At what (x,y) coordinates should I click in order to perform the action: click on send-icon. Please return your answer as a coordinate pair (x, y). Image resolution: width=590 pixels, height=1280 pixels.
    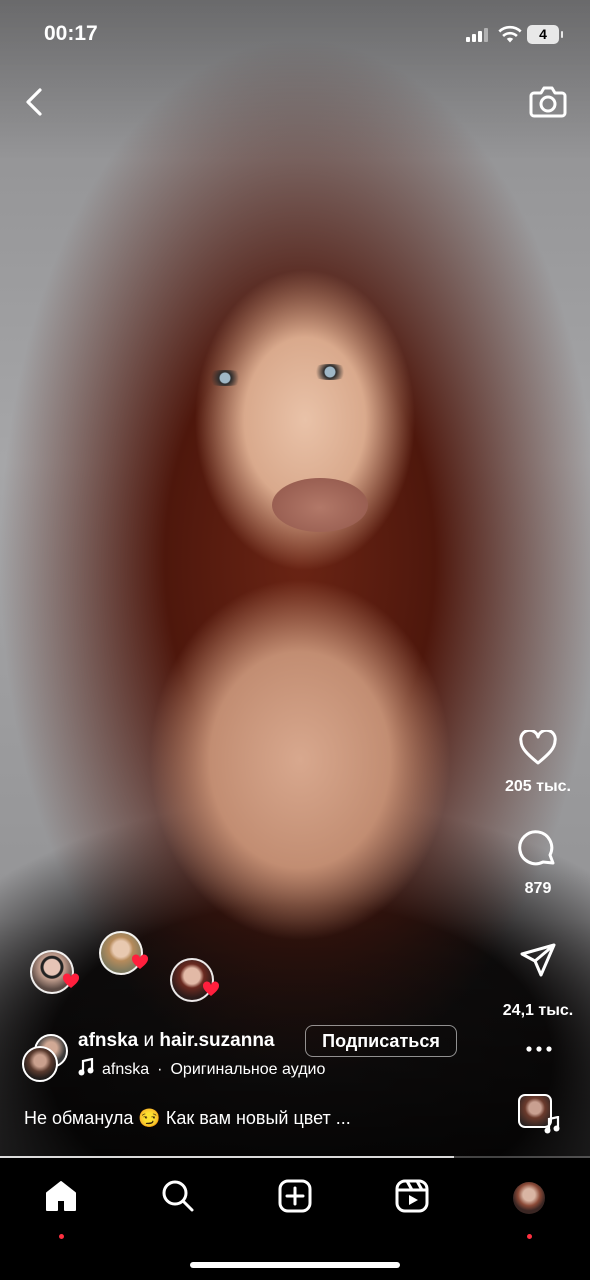
    Looking at the image, I should click on (538, 960).